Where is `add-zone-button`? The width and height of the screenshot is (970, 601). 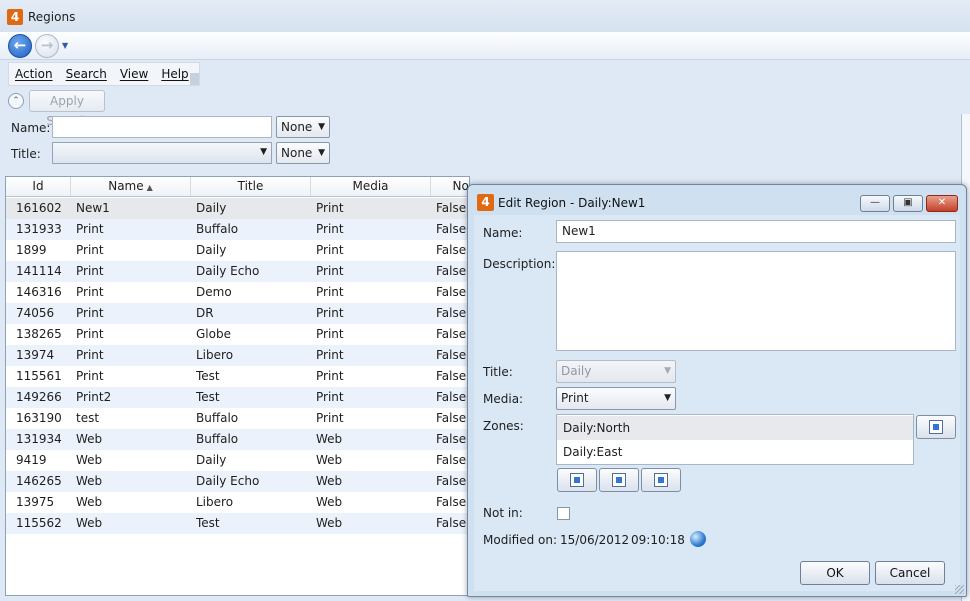
add-zone-button is located at coordinates (577, 480).